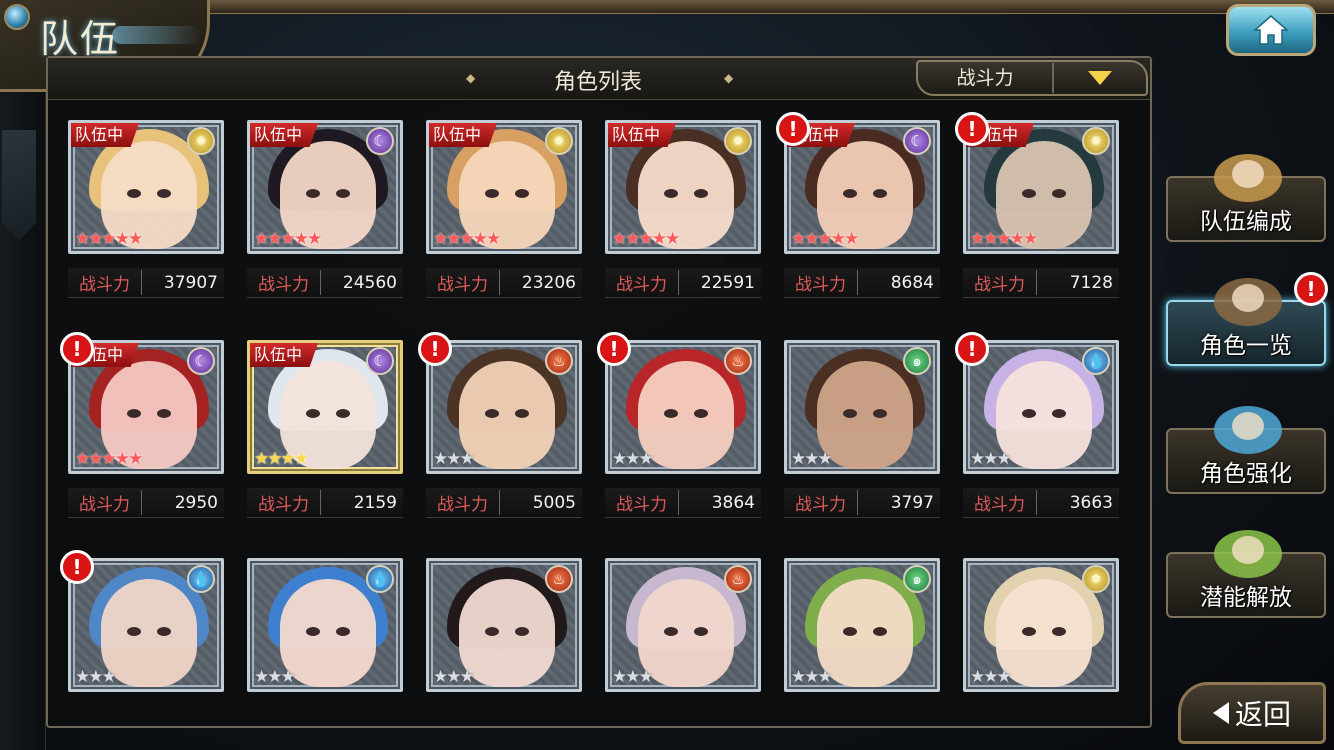  I want to click on triangle-down-icon, so click(1100, 78).